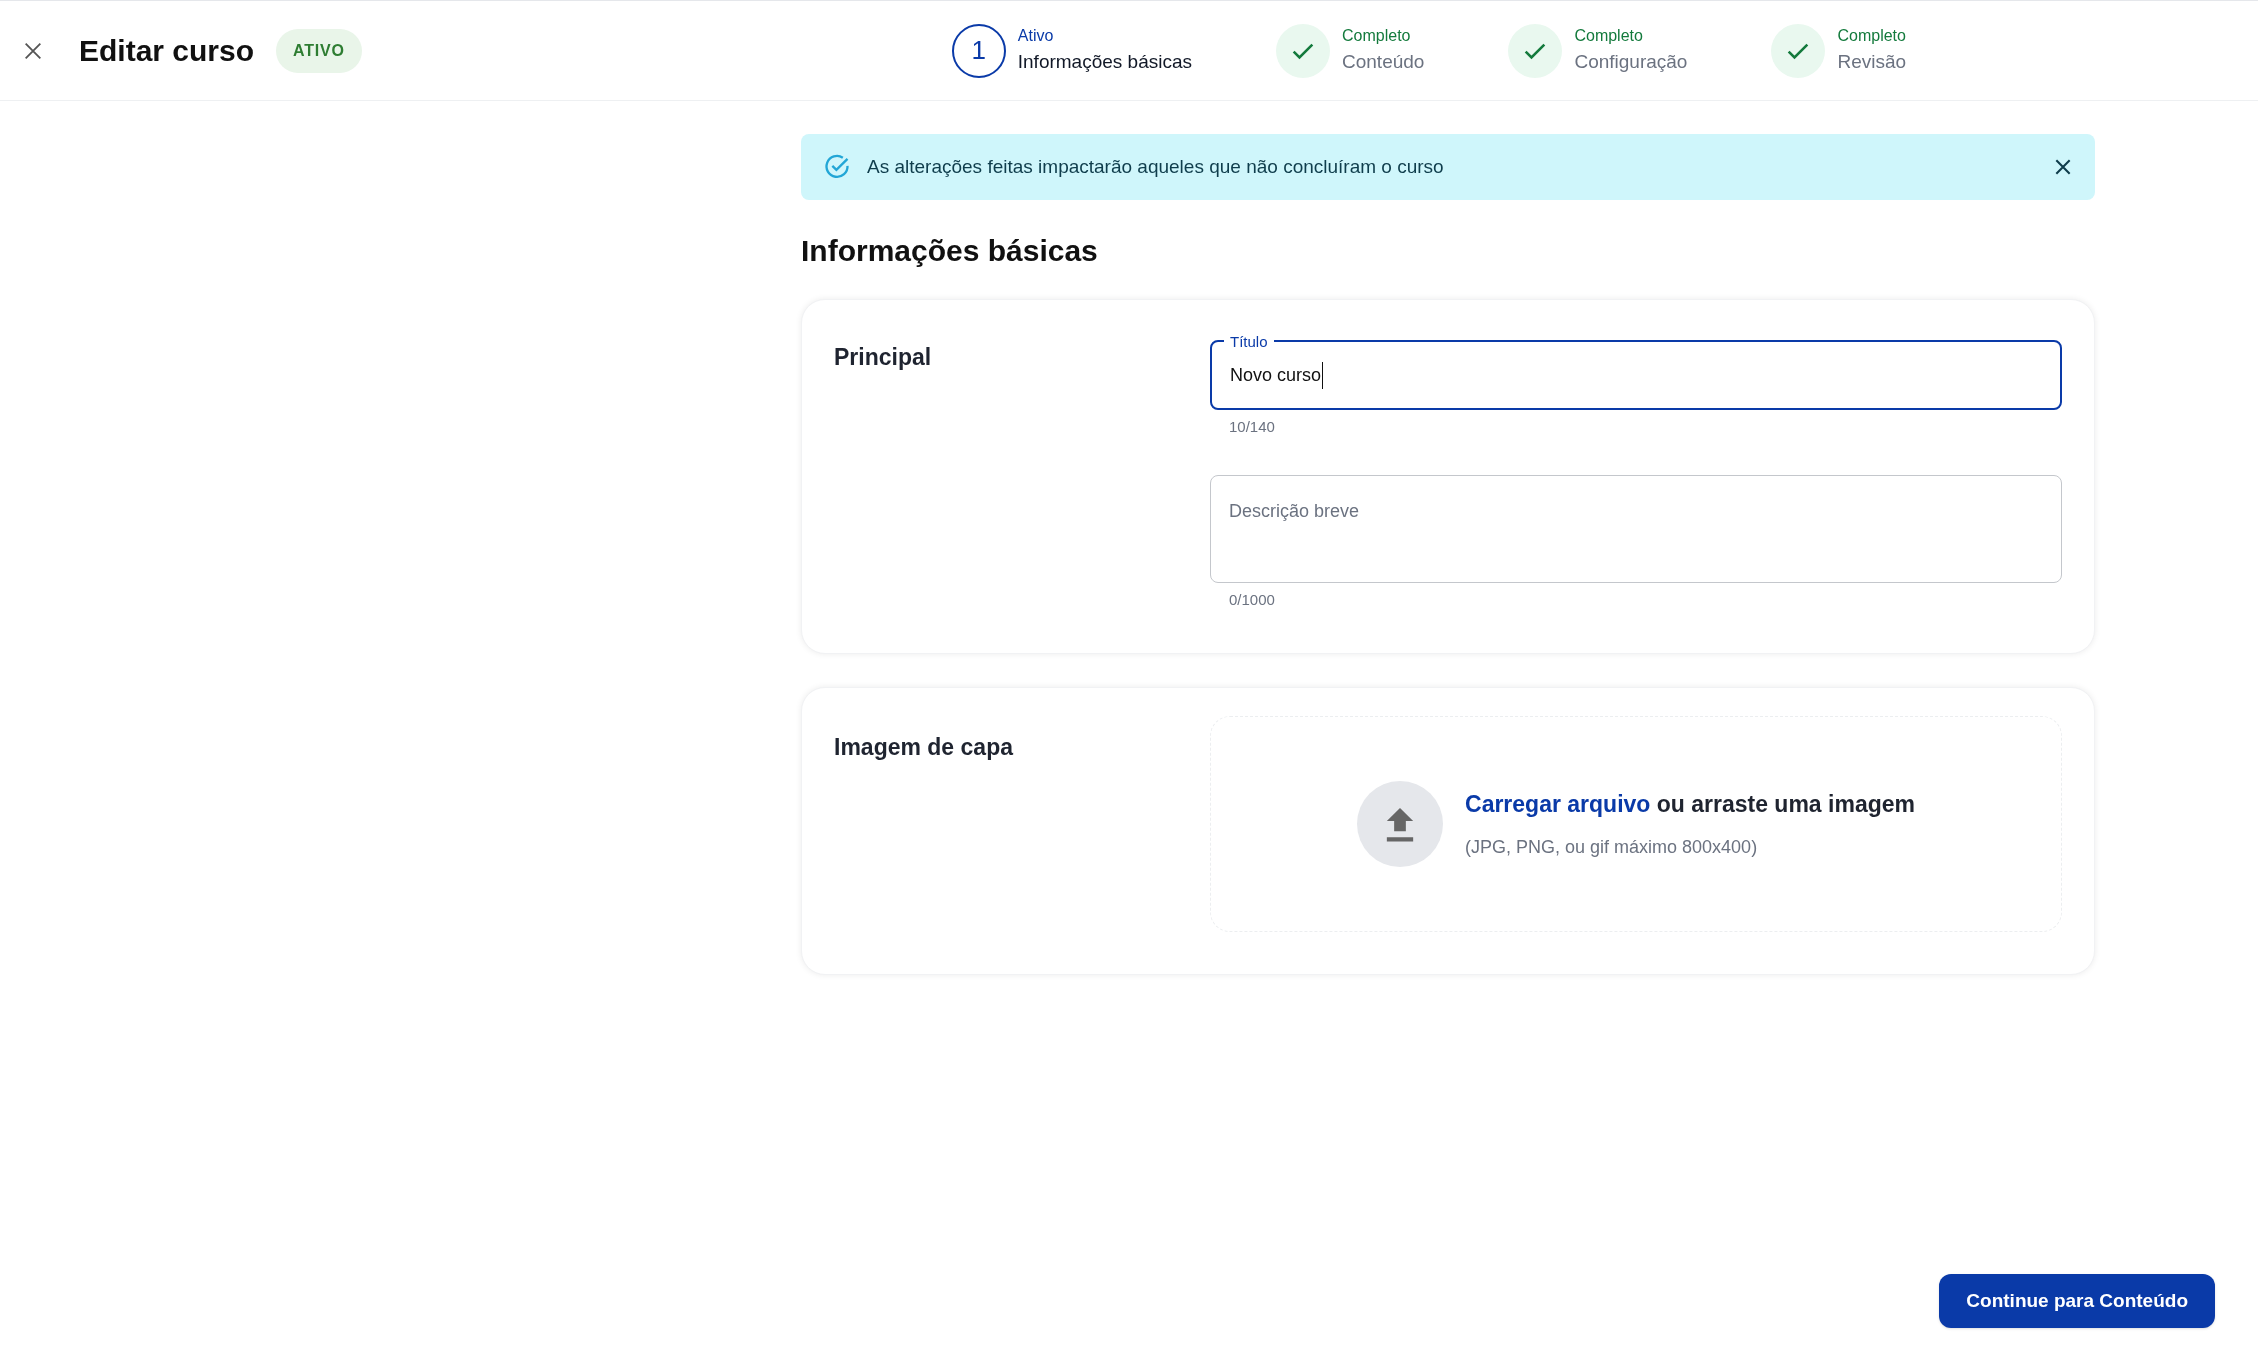 This screenshot has height=1346, width=2258. What do you see at coordinates (924, 747) in the screenshot?
I see `card-title: Imagem de capa` at bounding box center [924, 747].